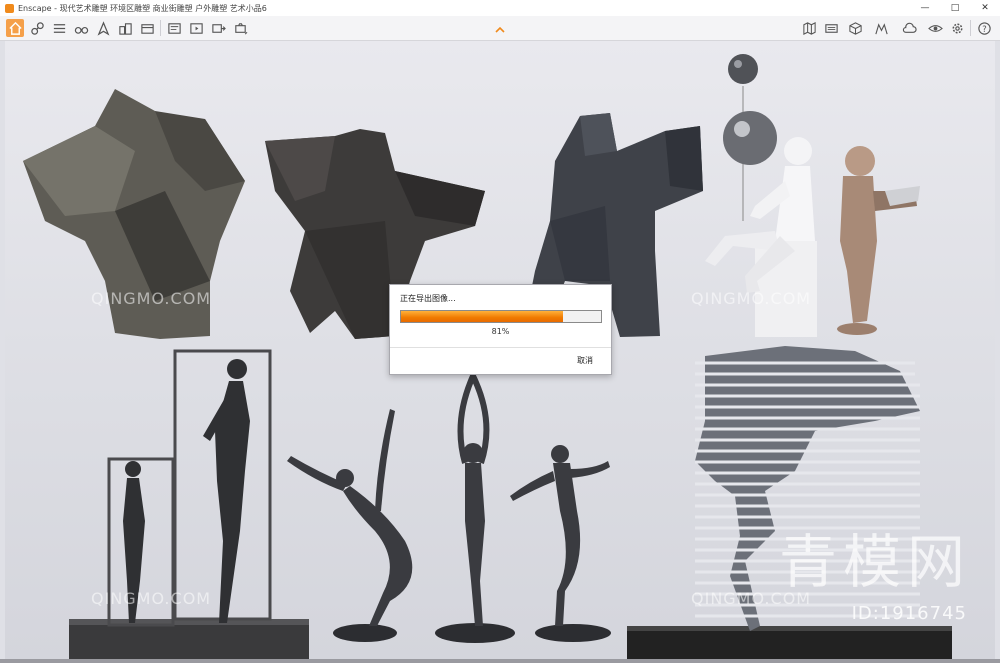  Describe the element at coordinates (878, 240) in the screenshot. I see `reading-figure-sculpture` at that location.